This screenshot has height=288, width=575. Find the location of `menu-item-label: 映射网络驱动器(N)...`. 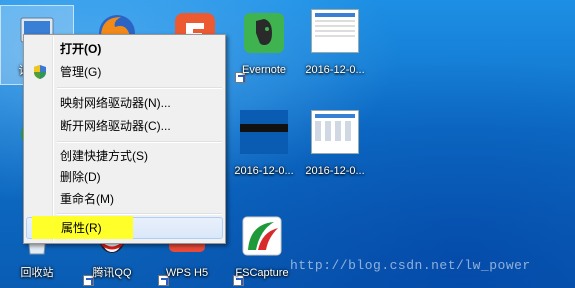

menu-item-label: 映射网络驱动器(N)... is located at coordinates (115, 103).